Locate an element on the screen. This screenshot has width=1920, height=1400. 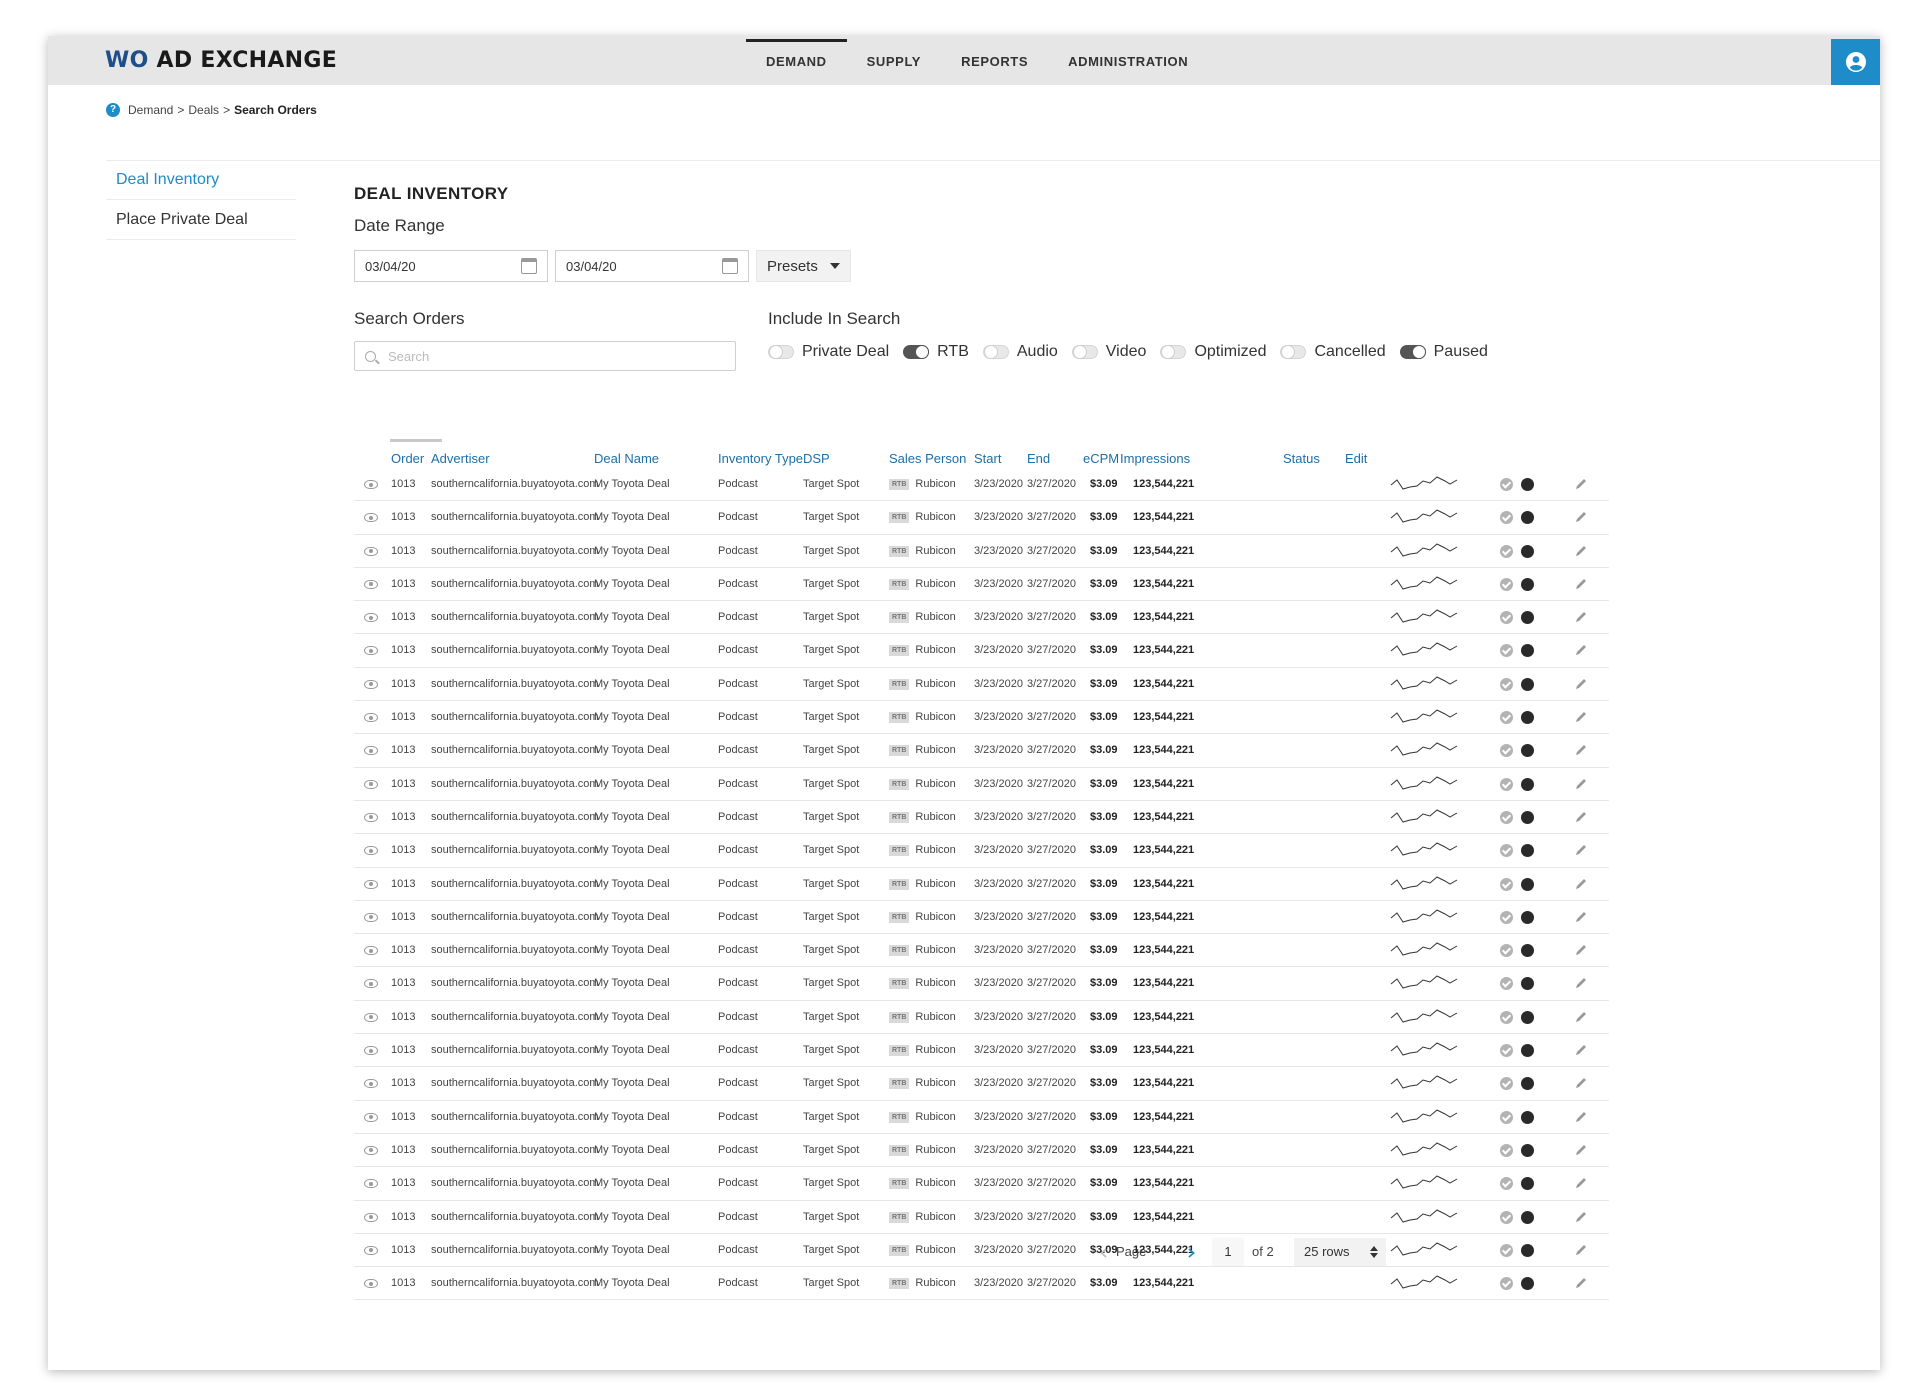
column-header-start: Start is located at coordinates (987, 458).